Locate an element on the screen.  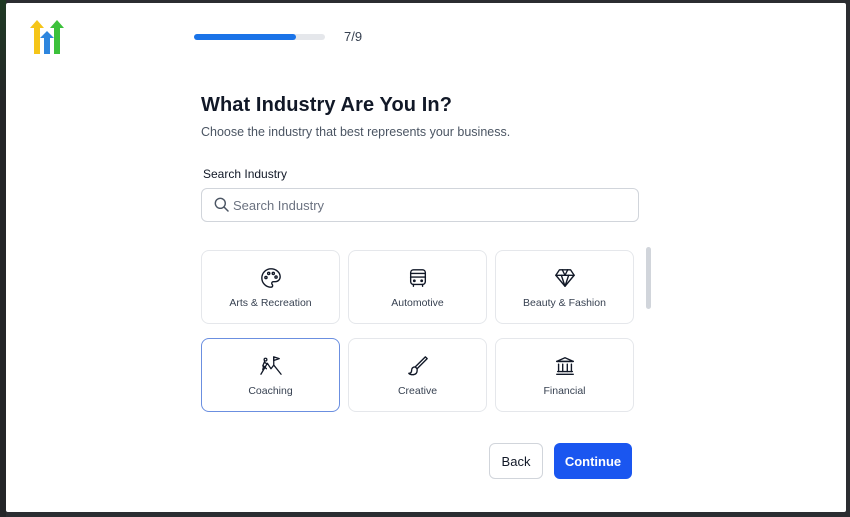
industry-card-label: Financial is located at coordinates (564, 391).